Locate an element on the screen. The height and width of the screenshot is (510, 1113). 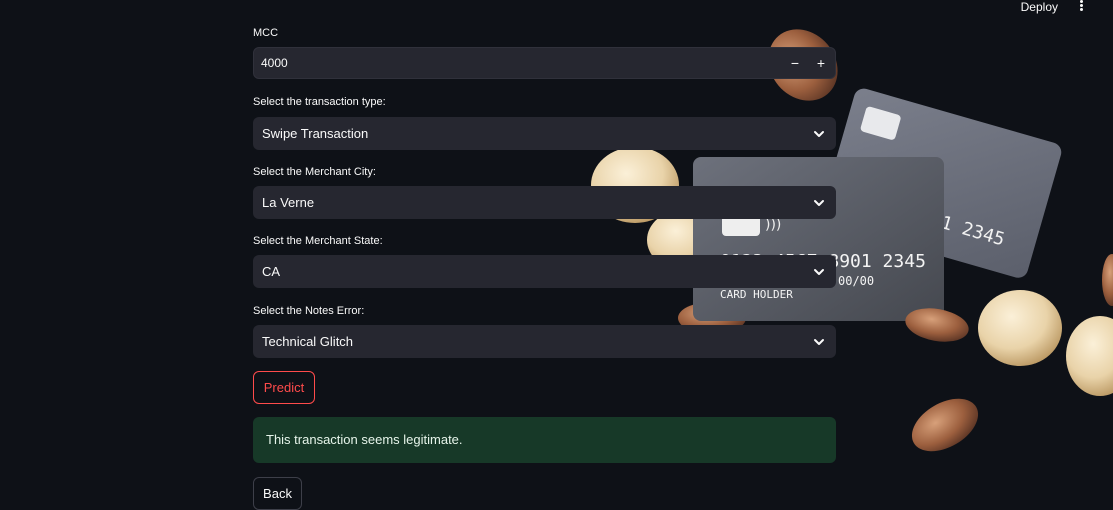
merchant-city-label: Select the Merchant City: is located at coordinates (314, 172).